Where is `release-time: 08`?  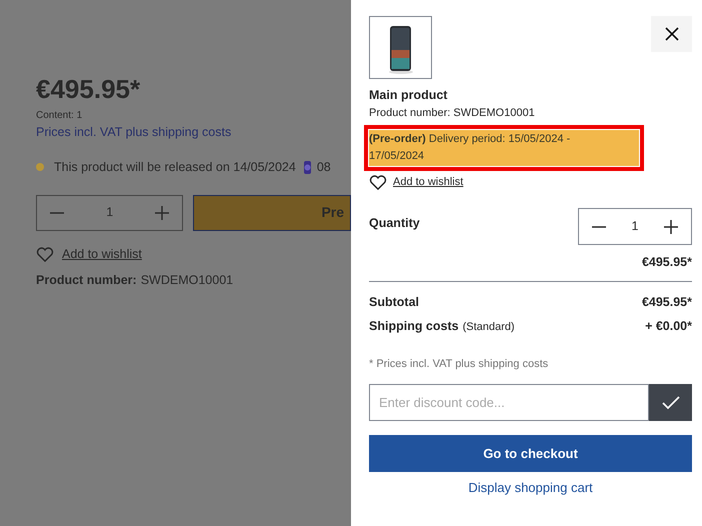 release-time: 08 is located at coordinates (323, 167).